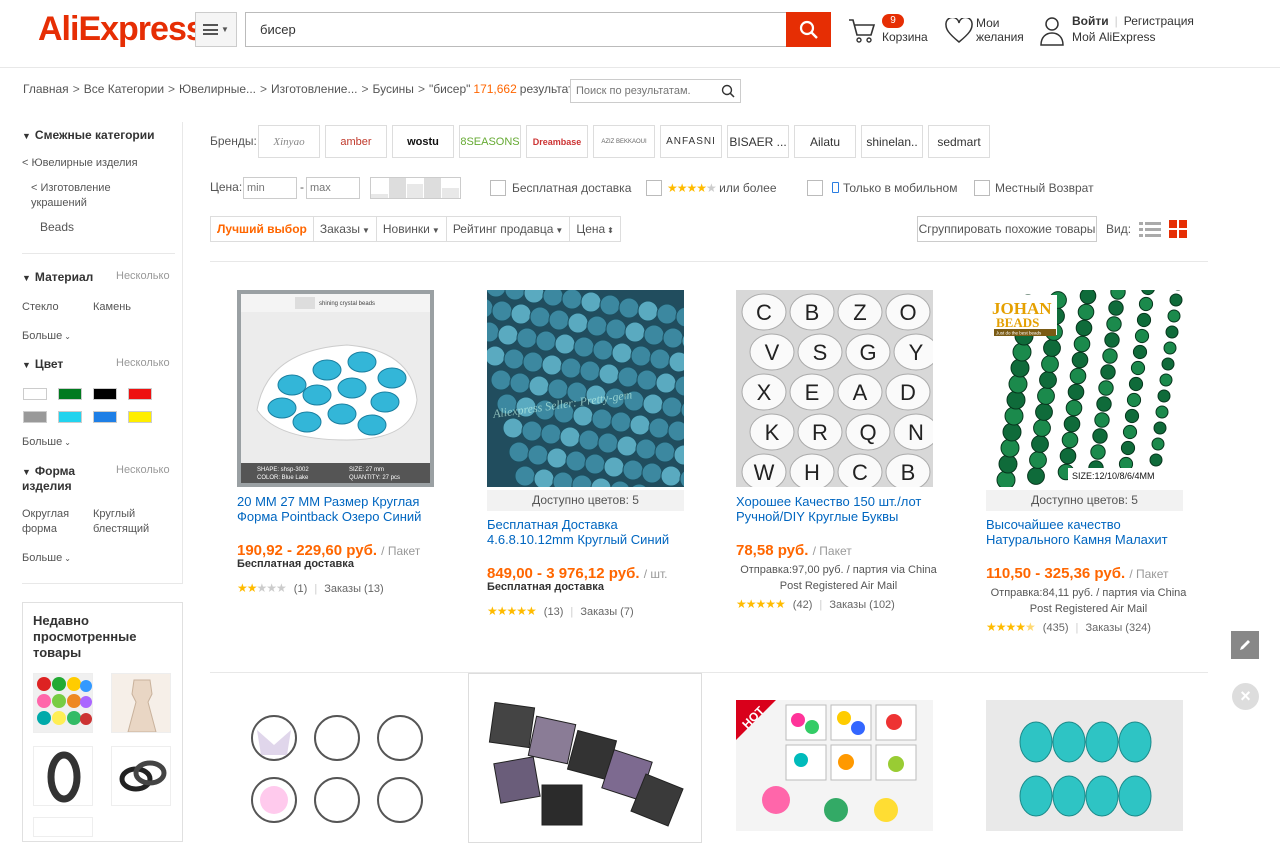 The width and height of the screenshot is (1280, 843). What do you see at coordinates (624, 141) in the screenshot?
I see `brand-filter-6: AZIZ BEKKAOUI` at bounding box center [624, 141].